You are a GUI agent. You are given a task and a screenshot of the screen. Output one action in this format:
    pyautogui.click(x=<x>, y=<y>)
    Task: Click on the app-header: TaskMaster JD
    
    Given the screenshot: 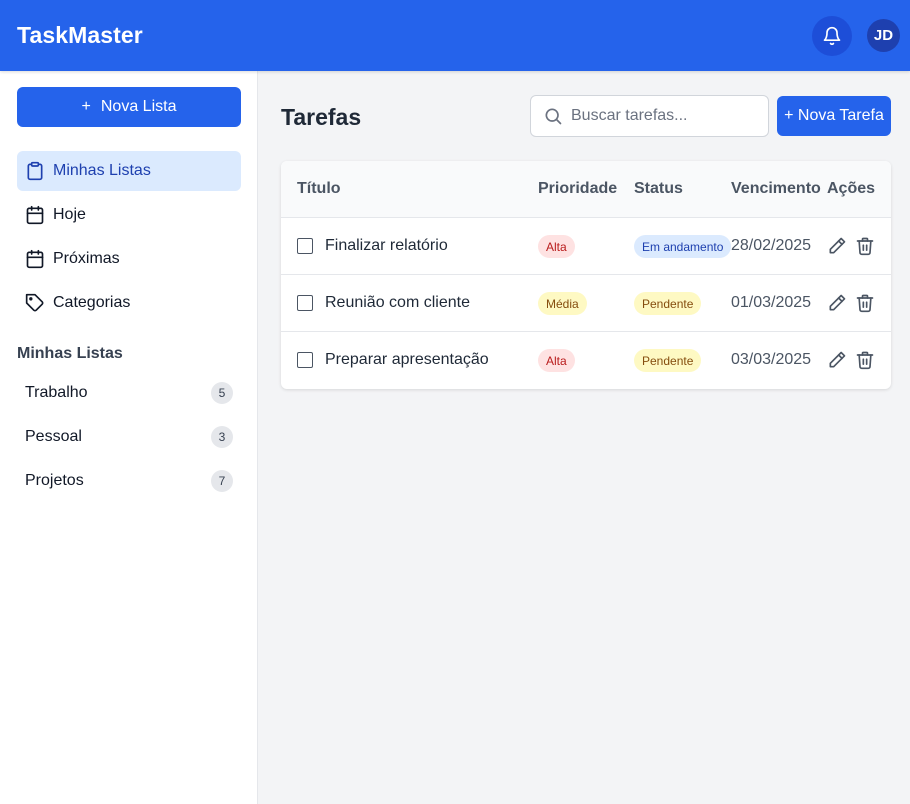 What is the action you would take?
    pyautogui.click(x=455, y=35)
    